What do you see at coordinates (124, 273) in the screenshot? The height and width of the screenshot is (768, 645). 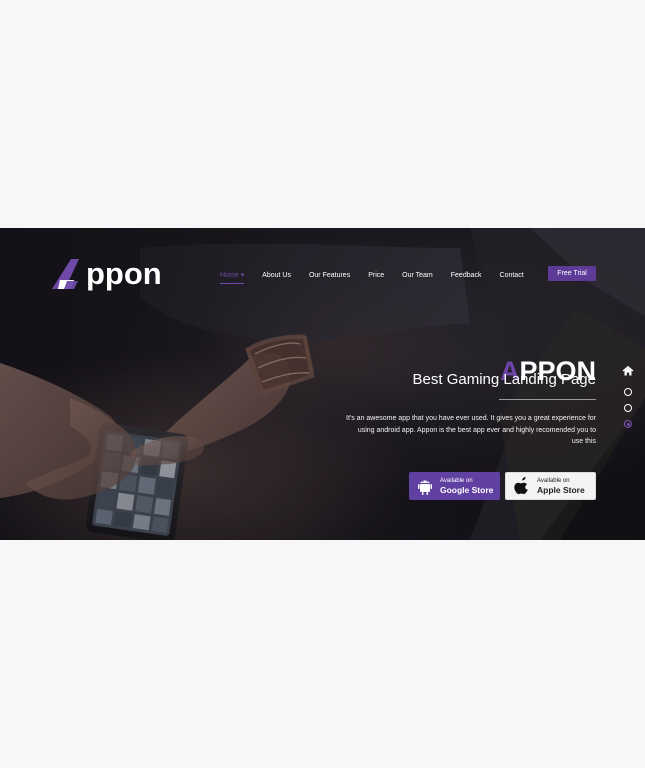 I see `brand-logo-text: ppon` at bounding box center [124, 273].